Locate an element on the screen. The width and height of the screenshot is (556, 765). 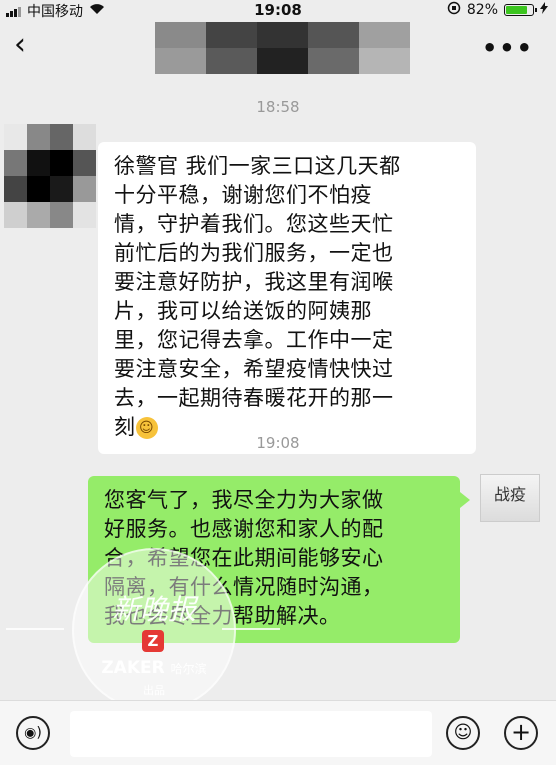
message-line: 隔离，有什么情况随时沟通， is located at coordinates (244, 587).